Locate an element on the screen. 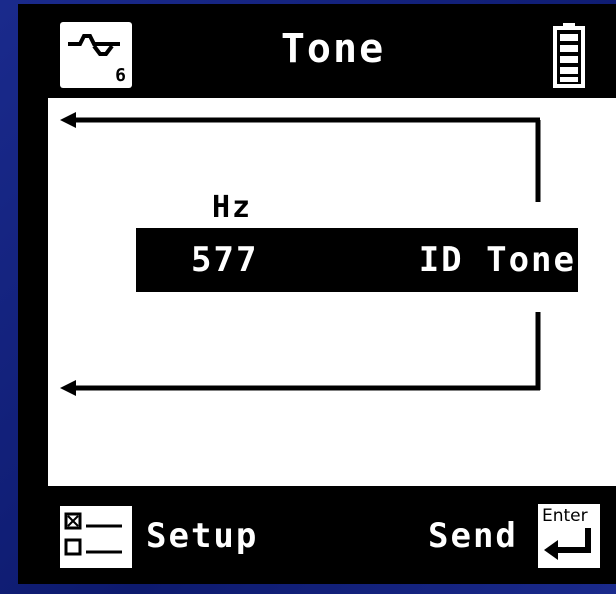  enter-key-icon: Enter is located at coordinates (569, 536).